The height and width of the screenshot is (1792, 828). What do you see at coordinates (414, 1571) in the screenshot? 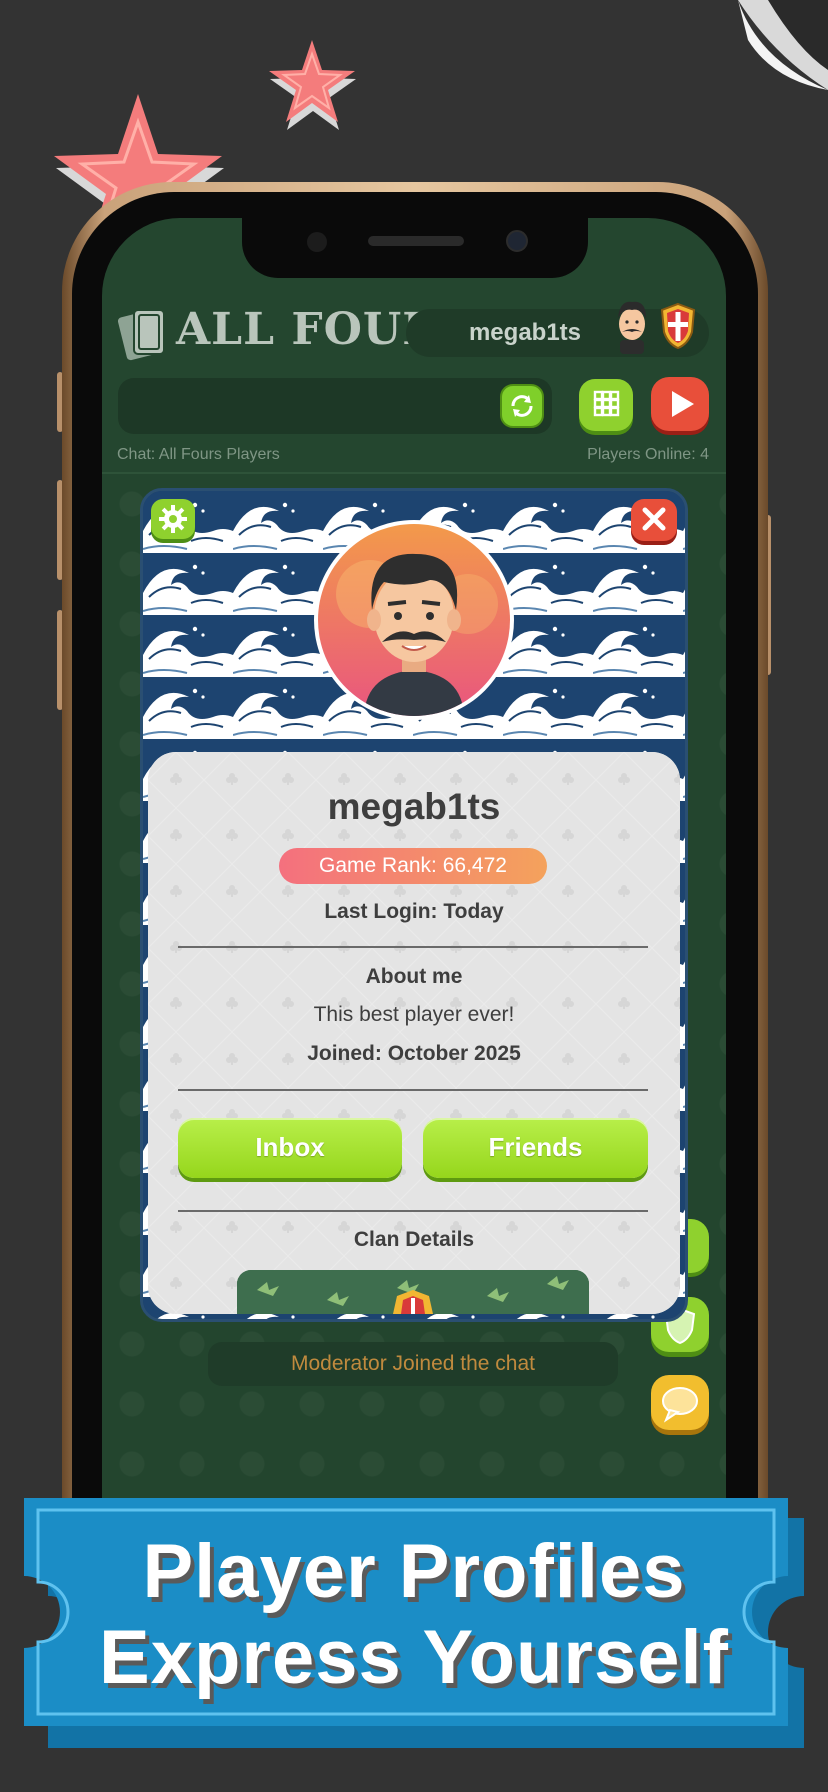
I see `banner-title-line1: Player Profiles` at bounding box center [414, 1571].